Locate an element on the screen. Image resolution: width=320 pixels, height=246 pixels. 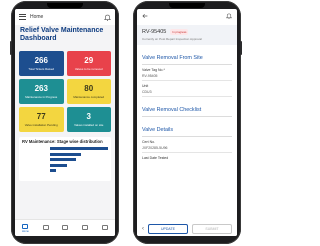
topbar-title: Home is located at coordinates (37, 17).